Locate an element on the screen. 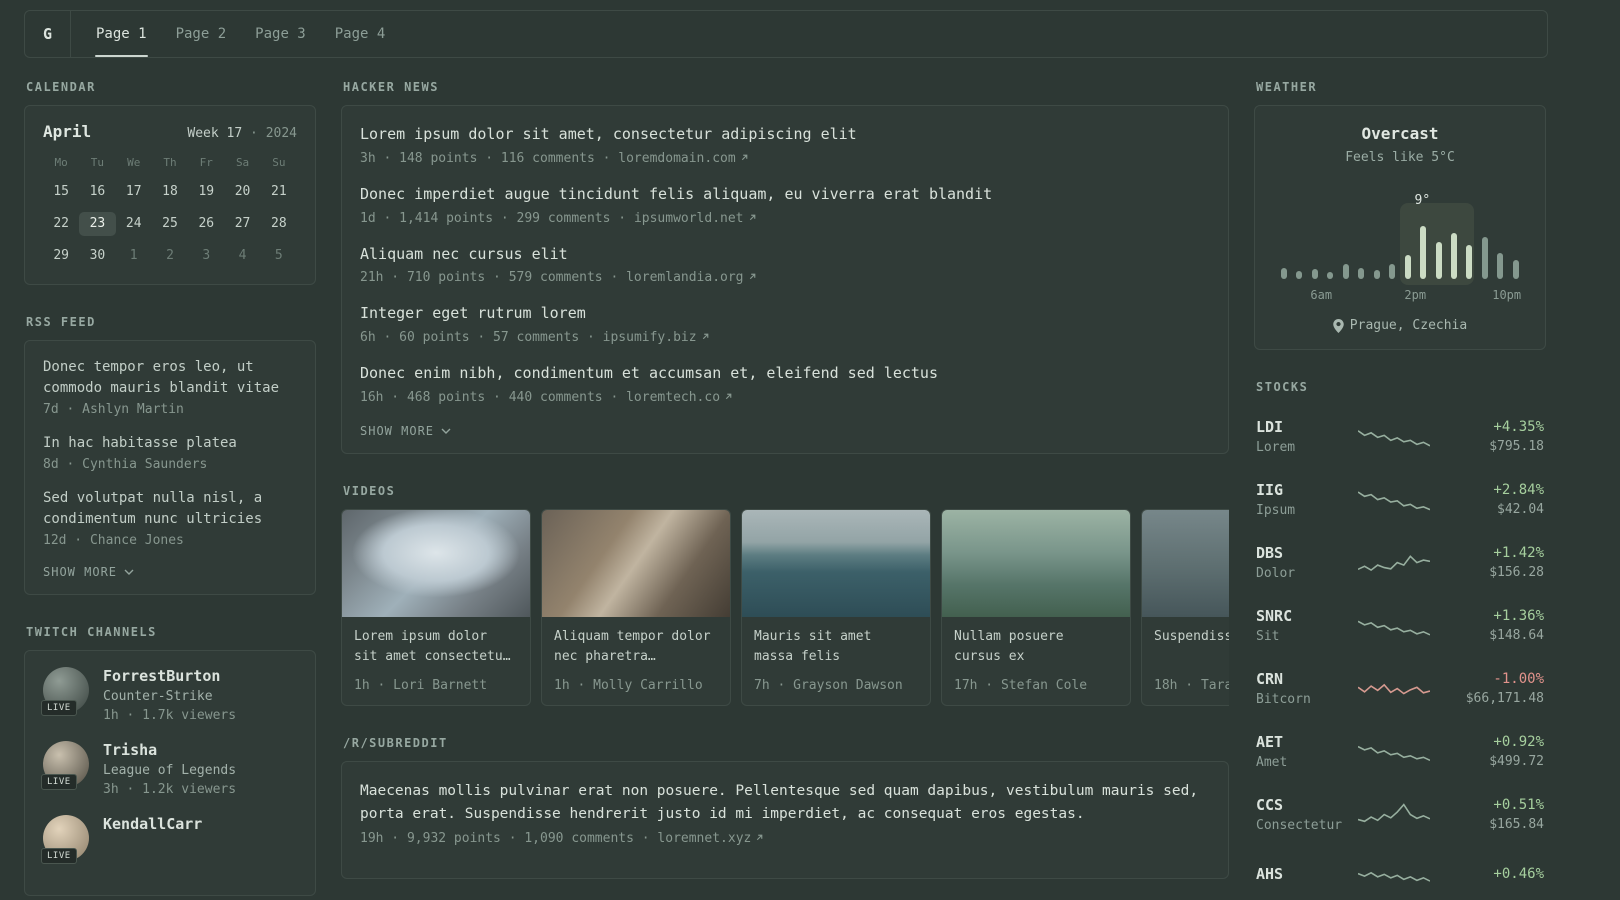  tab-page-1: Page 1 is located at coordinates (121, 34).